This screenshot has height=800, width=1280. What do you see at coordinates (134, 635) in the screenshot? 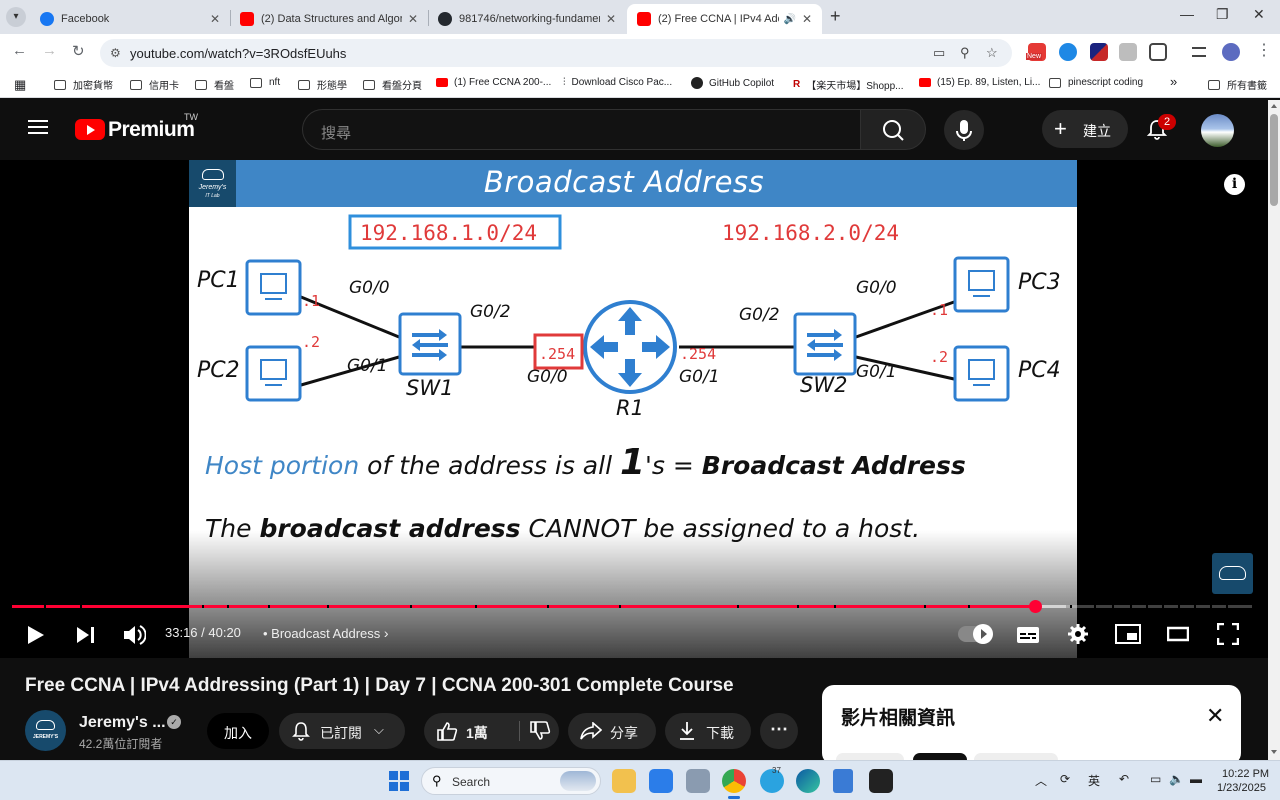
I see `volume-icon` at bounding box center [134, 635].